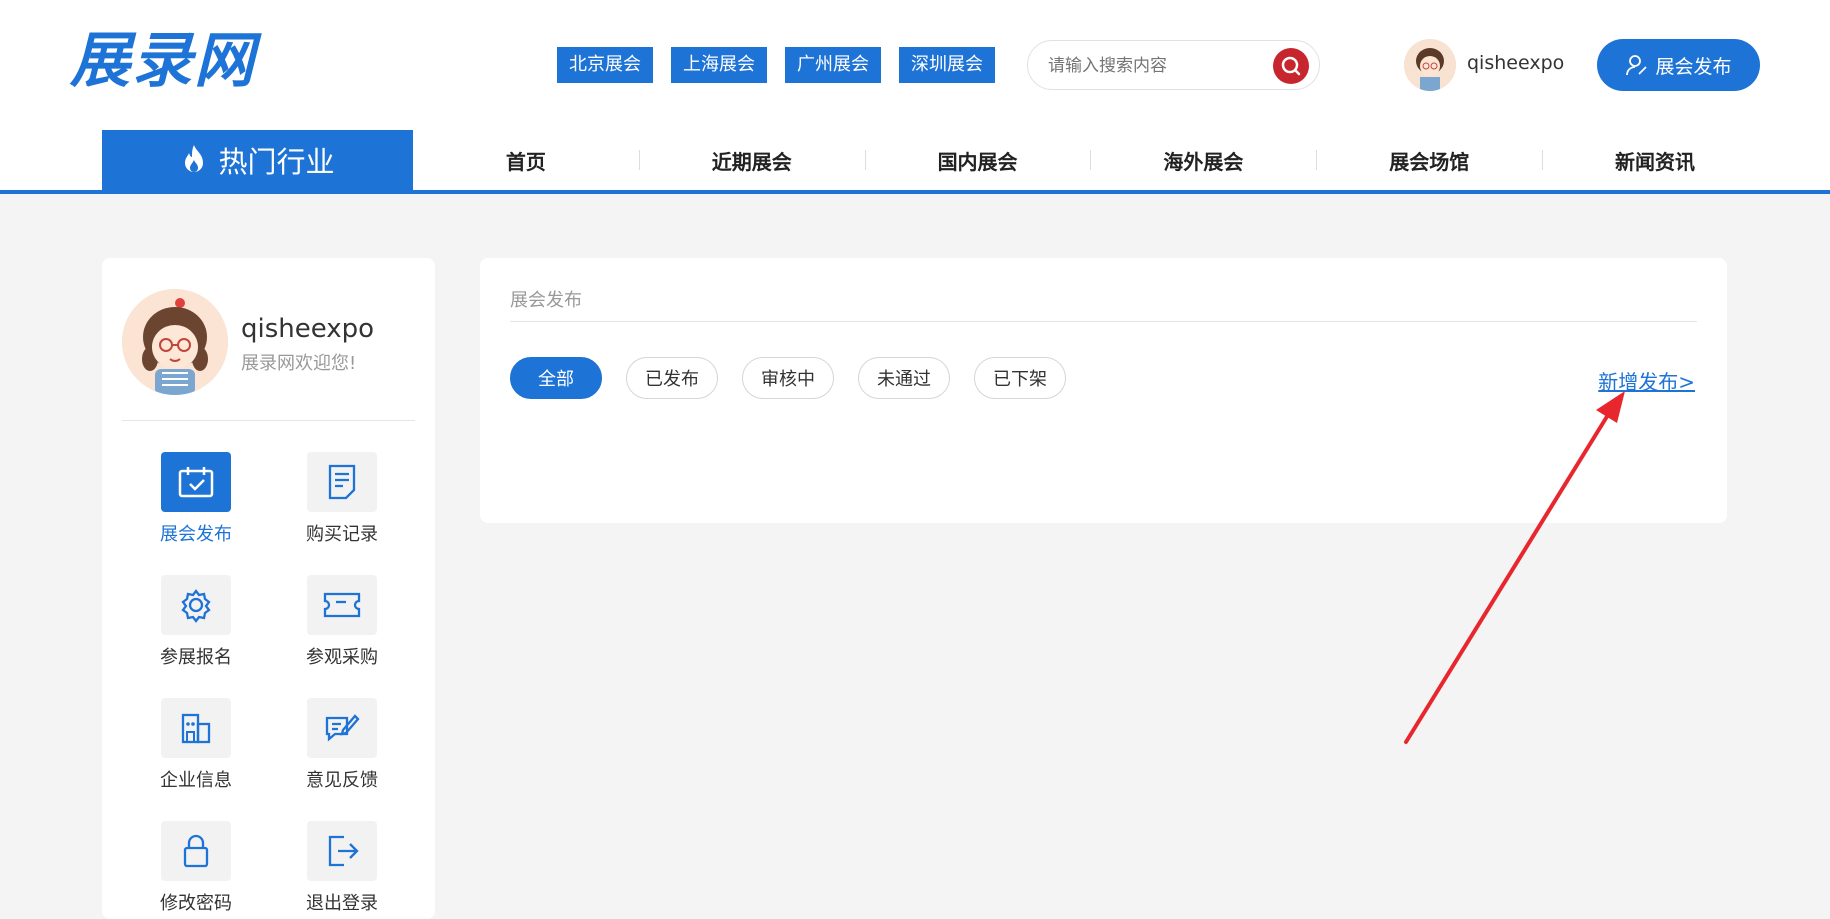 Image resolution: width=1830 pixels, height=919 pixels. What do you see at coordinates (904, 378) in the screenshot?
I see `filter-rejected: 未通过` at bounding box center [904, 378].